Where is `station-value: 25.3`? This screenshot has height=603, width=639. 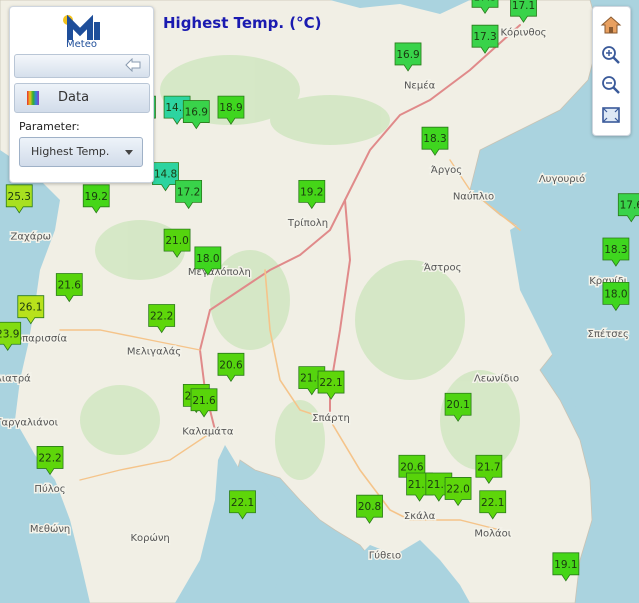 station-value: 25.3 is located at coordinates (19, 197).